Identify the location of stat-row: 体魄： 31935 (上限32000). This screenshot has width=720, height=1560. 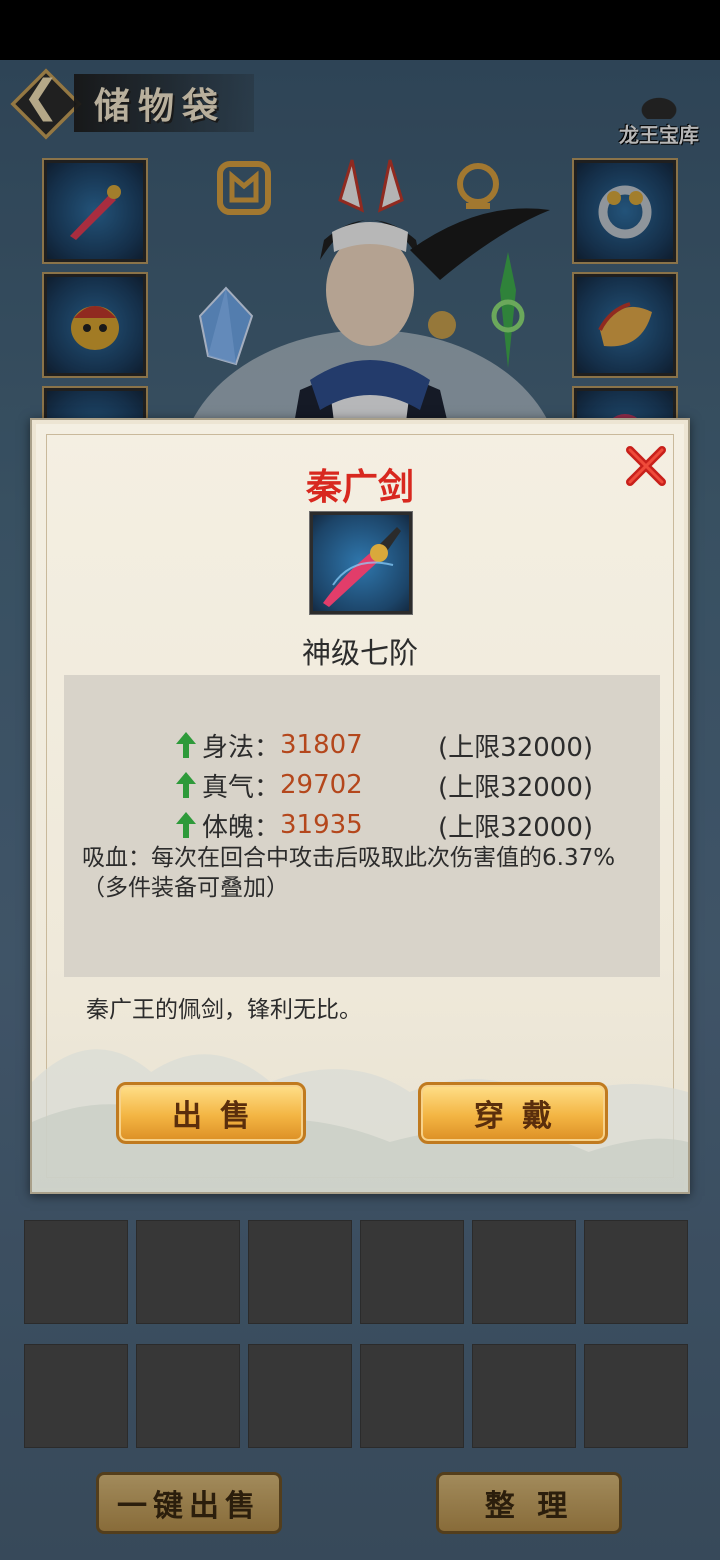
(414, 825).